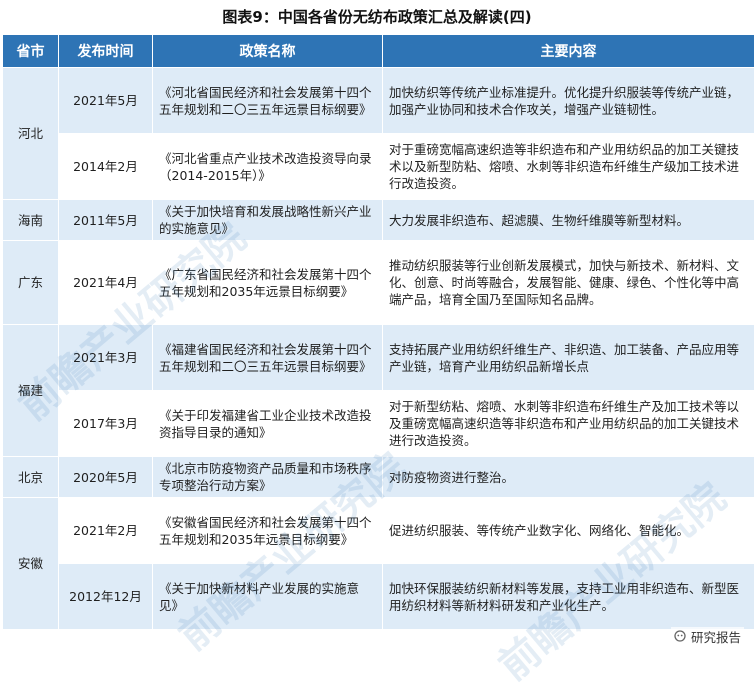  Describe the element at coordinates (106, 597) in the screenshot. I see `date-cell: 2012年12月` at that location.